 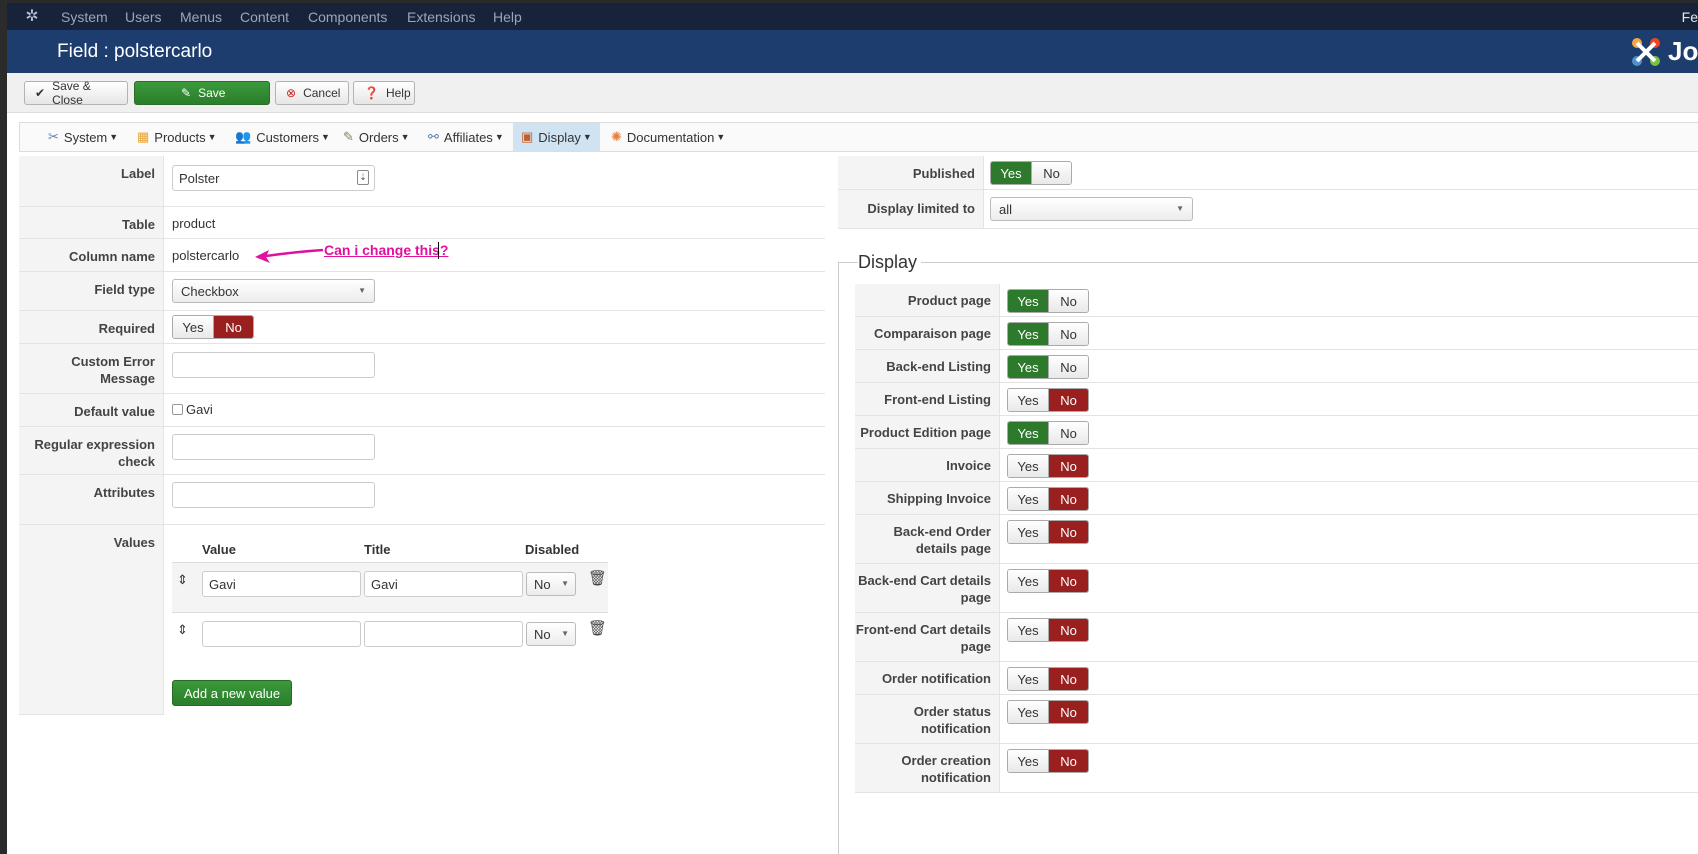 I want to click on display-row: Back-end Listing Yes No, so click(x=1276, y=366).